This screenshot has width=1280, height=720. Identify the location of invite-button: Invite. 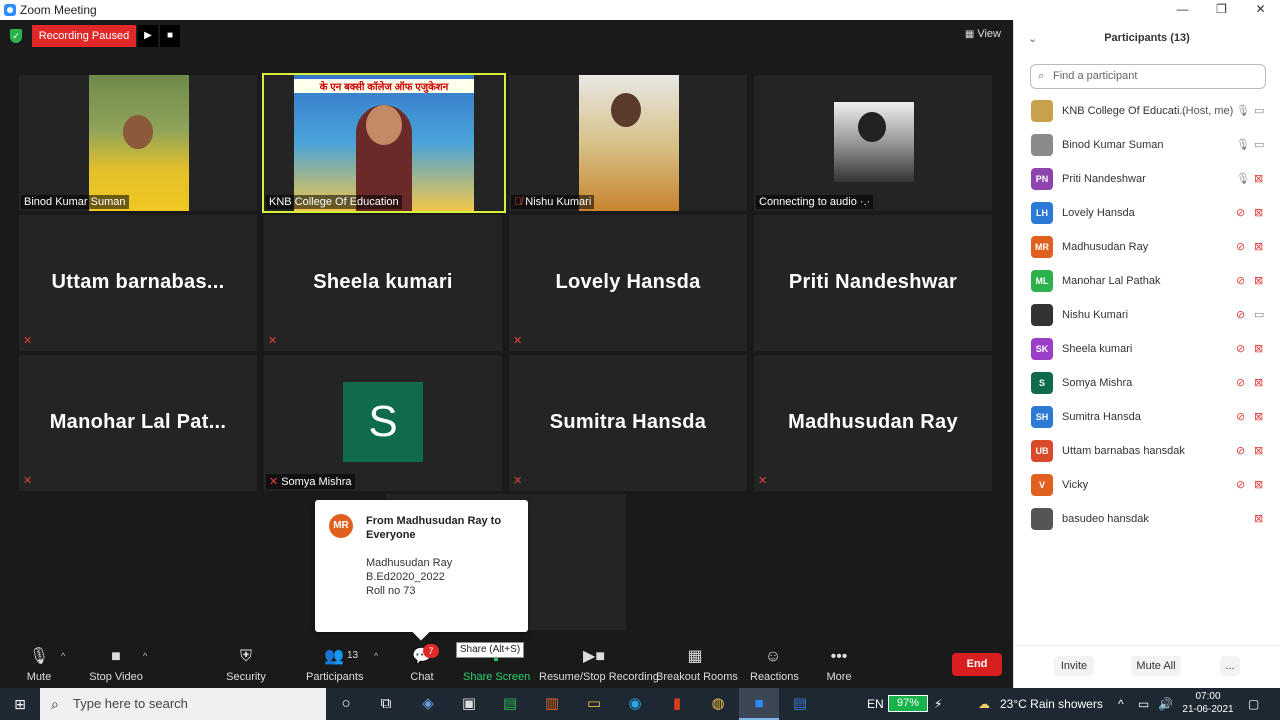
(1074, 666).